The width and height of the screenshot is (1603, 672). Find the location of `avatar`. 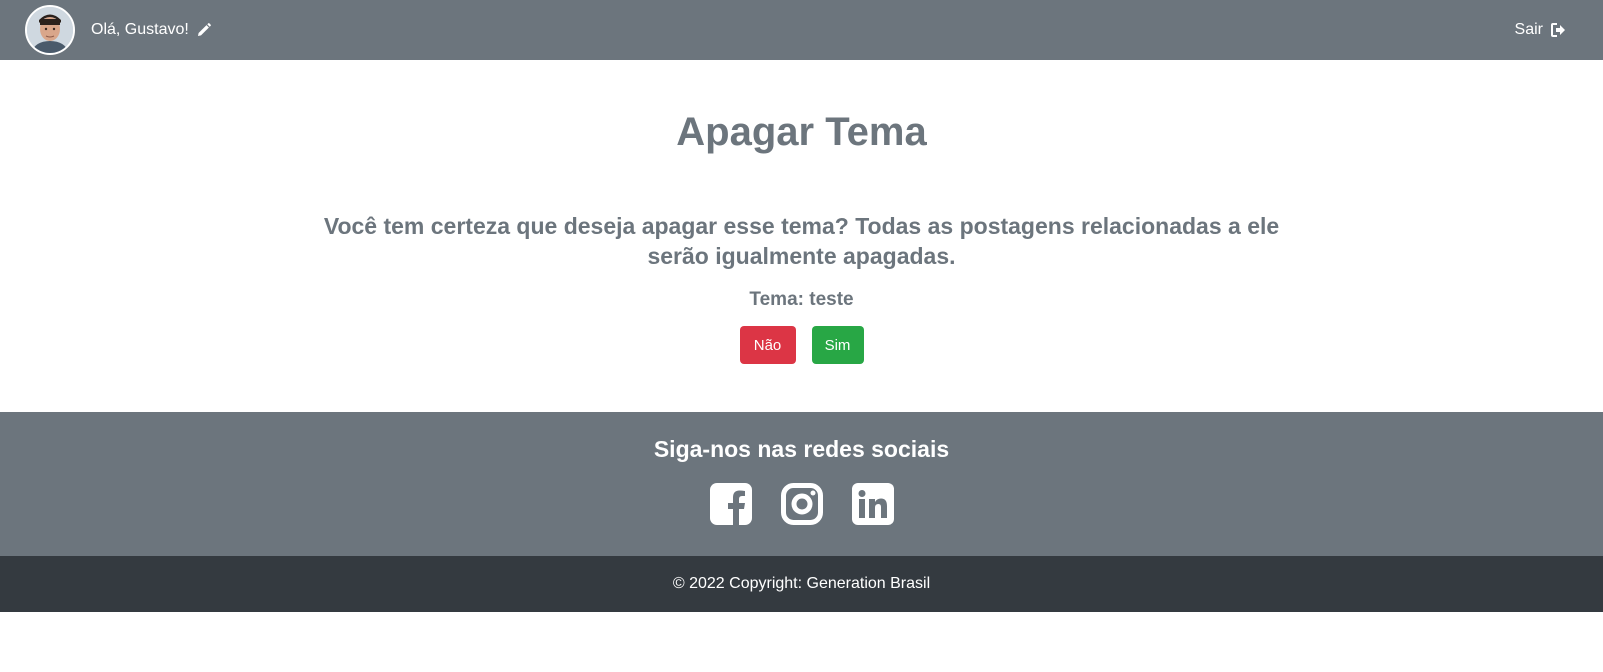

avatar is located at coordinates (50, 30).